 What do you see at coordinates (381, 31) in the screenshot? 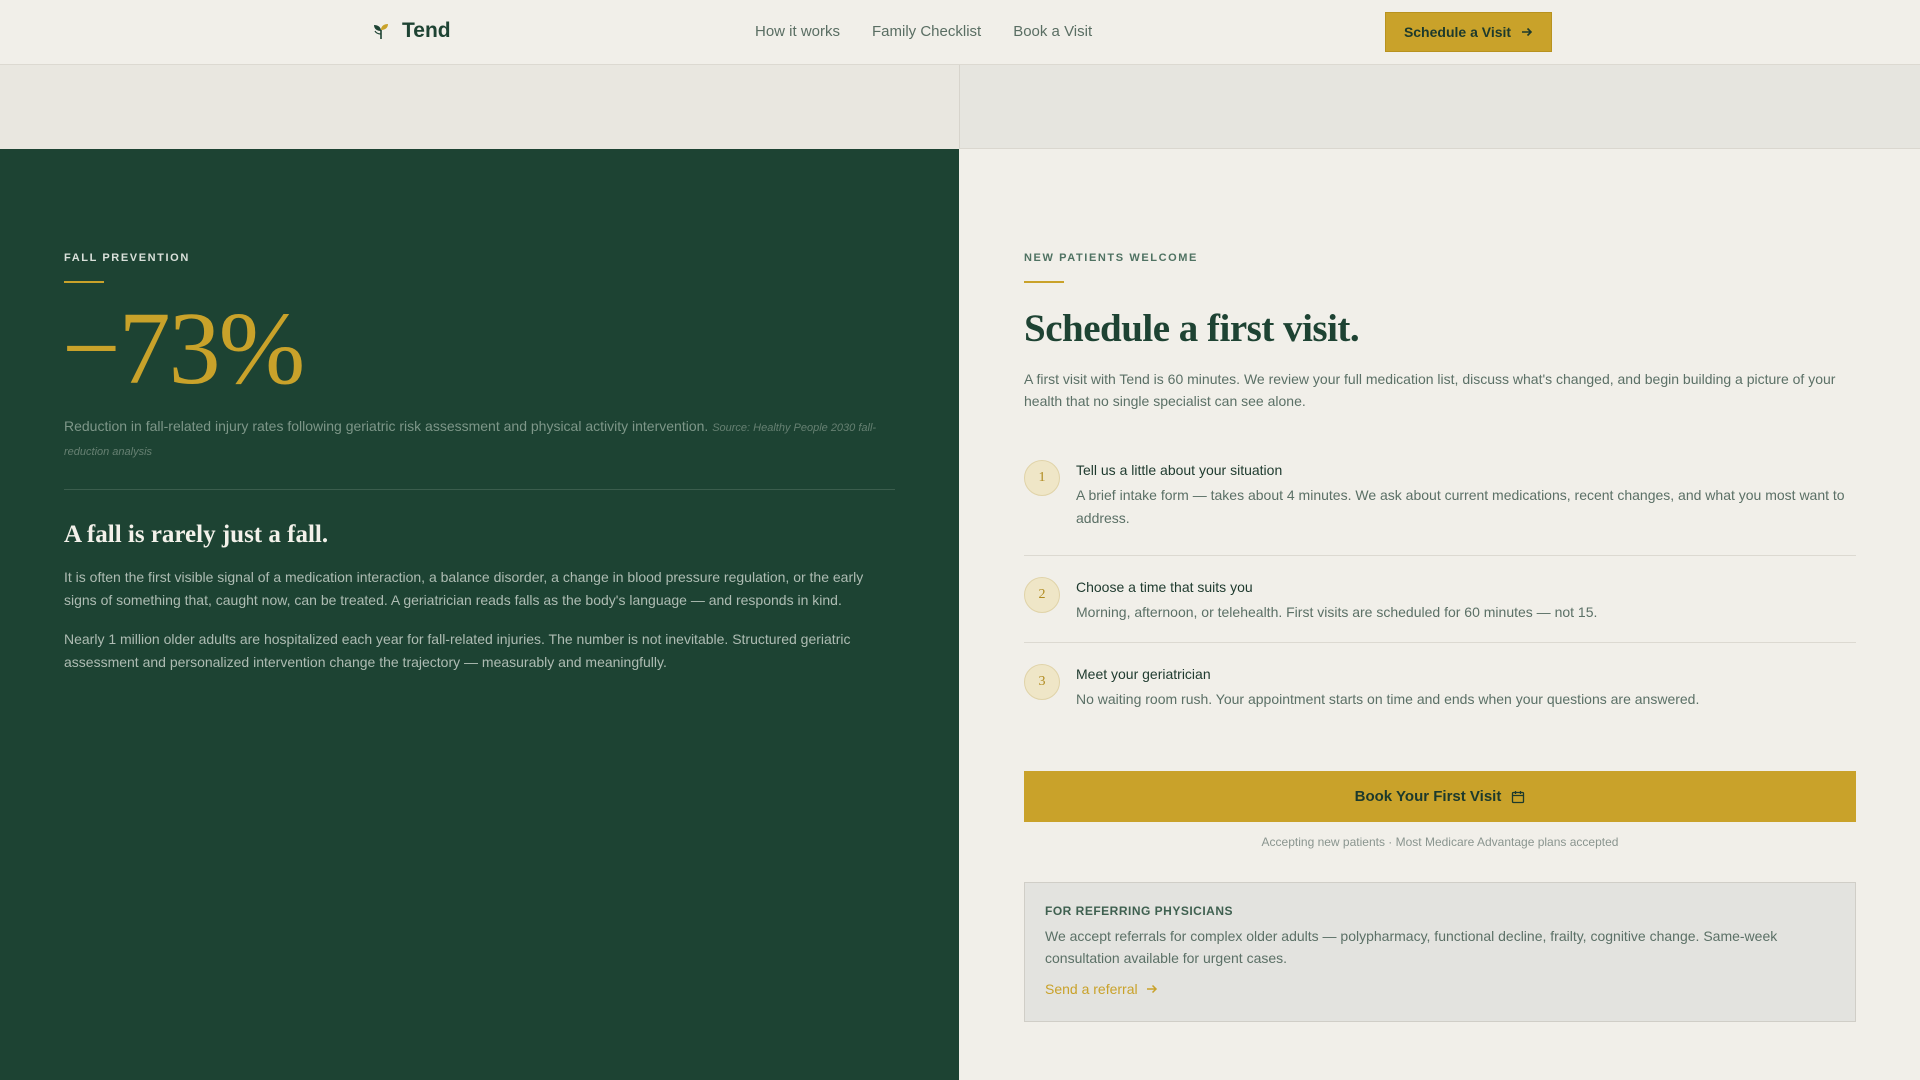
I see `sprout-icon` at bounding box center [381, 31].